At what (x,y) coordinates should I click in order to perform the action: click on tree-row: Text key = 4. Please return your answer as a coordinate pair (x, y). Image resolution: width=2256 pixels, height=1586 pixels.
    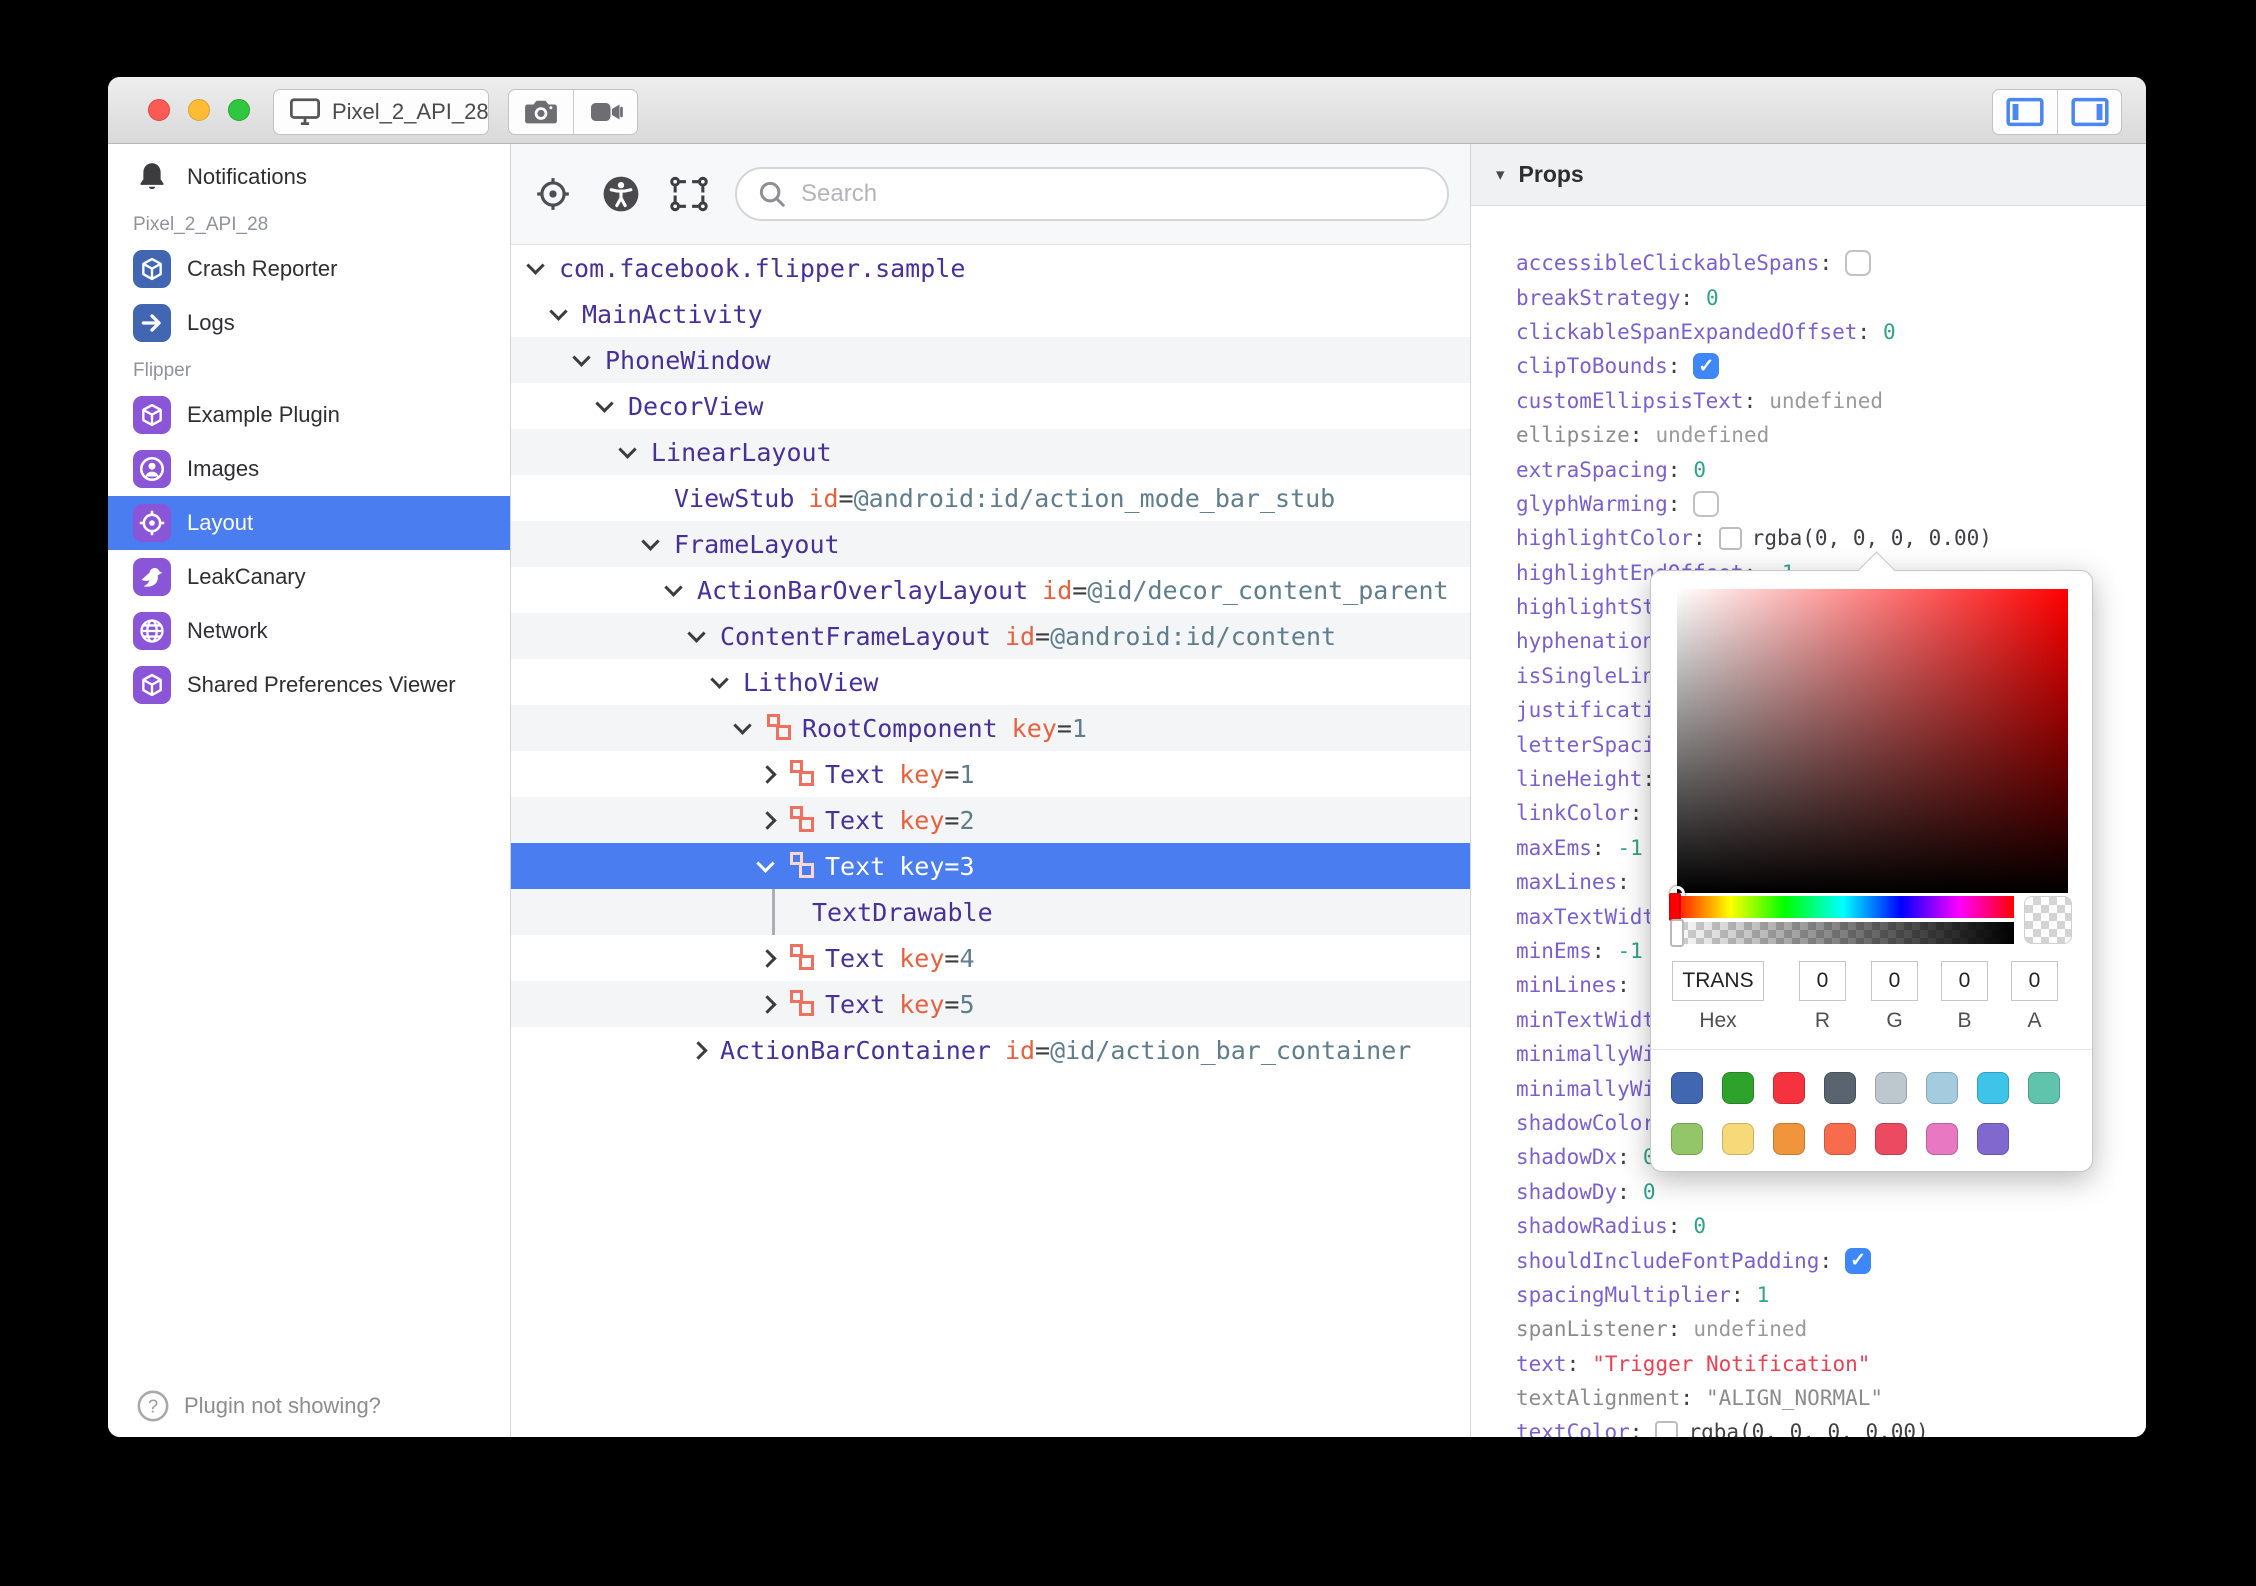
    Looking at the image, I should click on (990, 958).